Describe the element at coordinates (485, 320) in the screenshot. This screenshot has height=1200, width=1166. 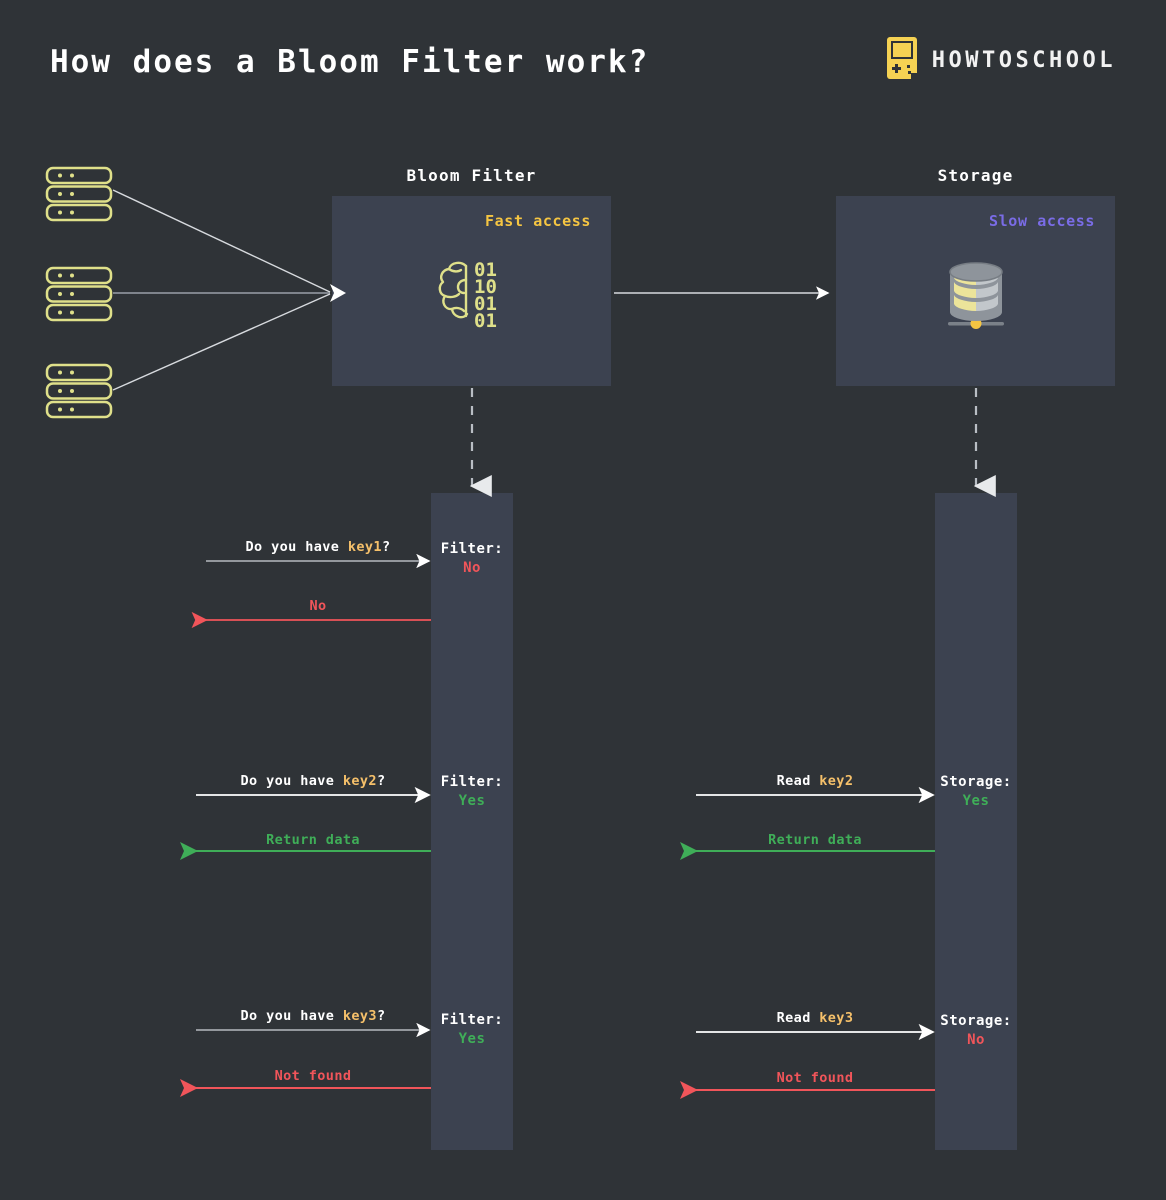
I see `svg-text: 01` at that location.